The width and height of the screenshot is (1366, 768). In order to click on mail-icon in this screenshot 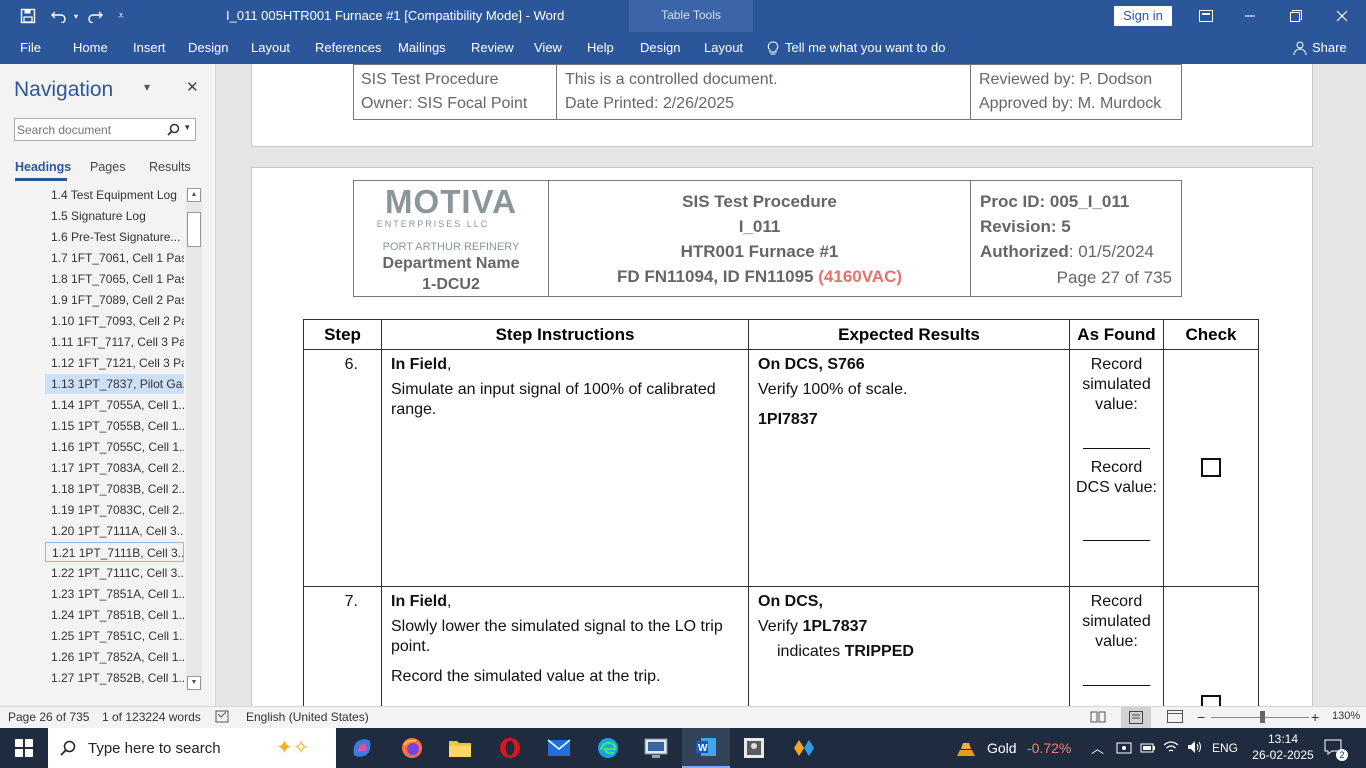, I will do `click(559, 748)`.